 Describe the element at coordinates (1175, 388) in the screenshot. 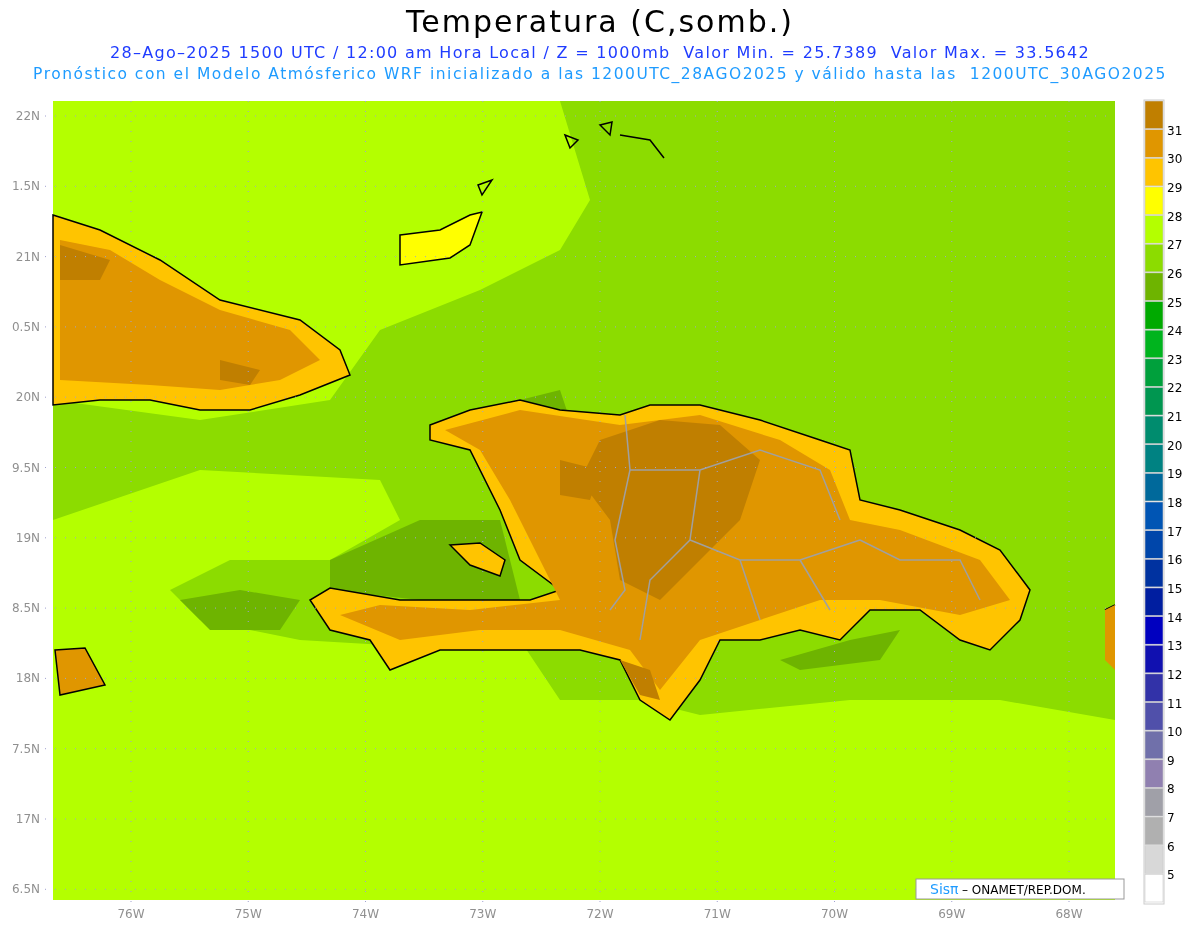

I see `colorbar-label: 22` at that location.